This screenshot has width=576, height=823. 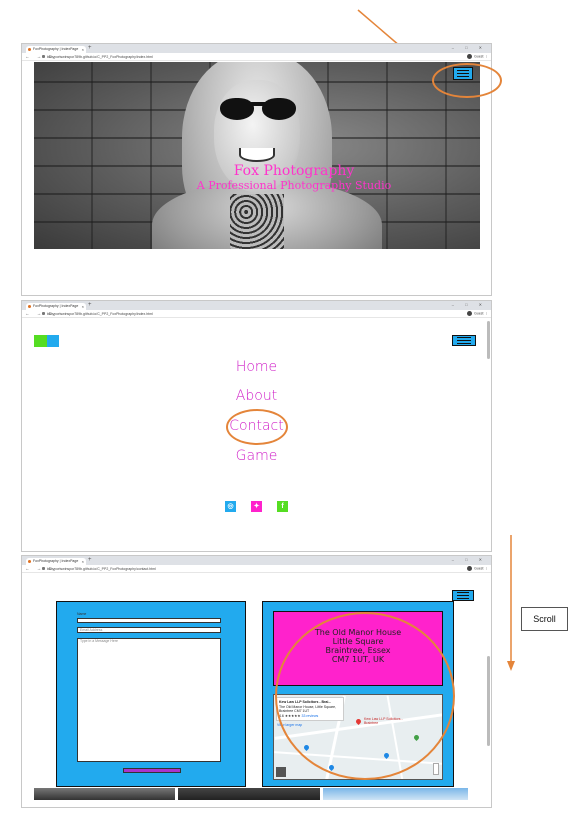 I want to click on site-logo, so click(x=46, y=341).